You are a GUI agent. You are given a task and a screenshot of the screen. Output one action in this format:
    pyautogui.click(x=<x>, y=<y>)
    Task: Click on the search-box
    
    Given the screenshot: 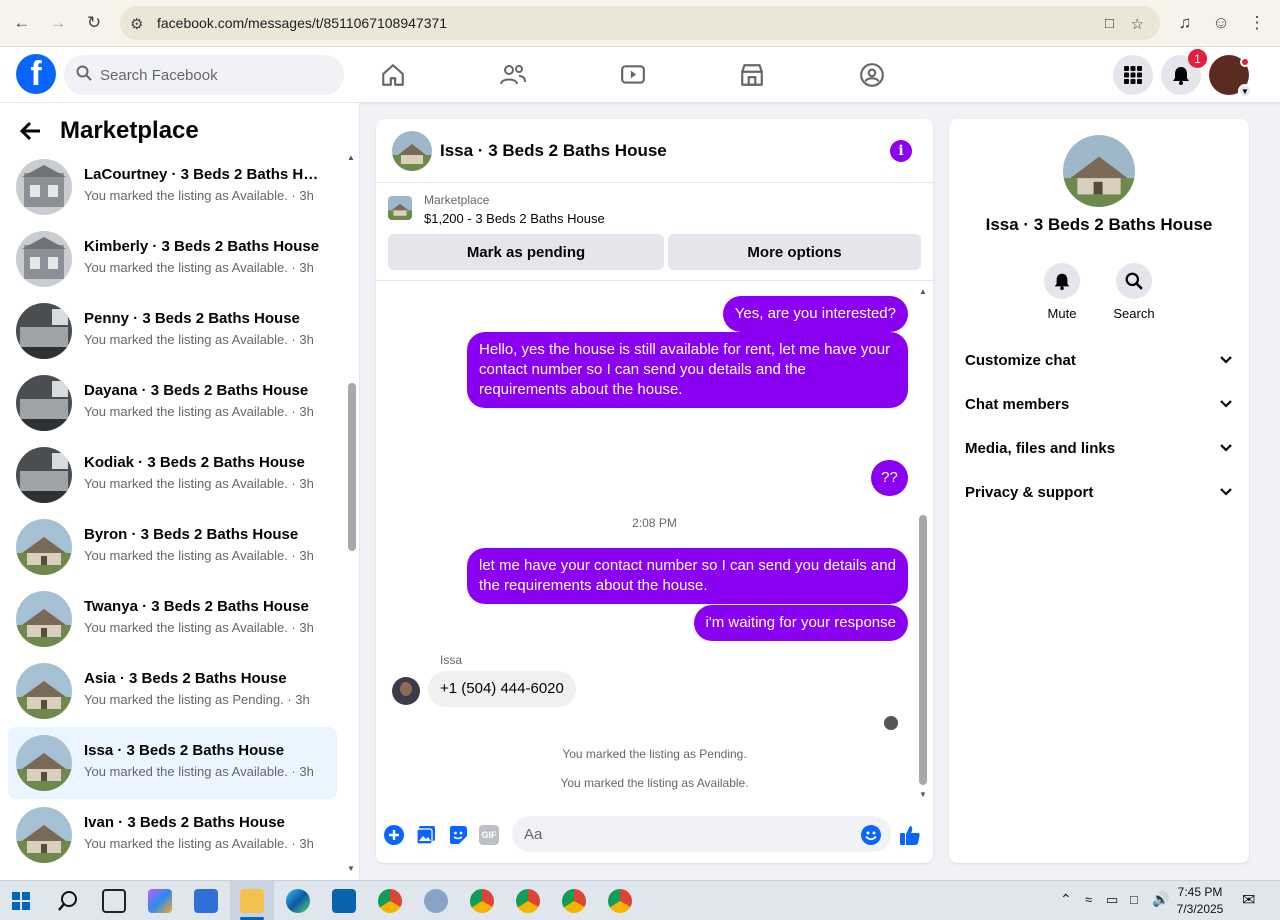 What is the action you would take?
    pyautogui.click(x=204, y=75)
    